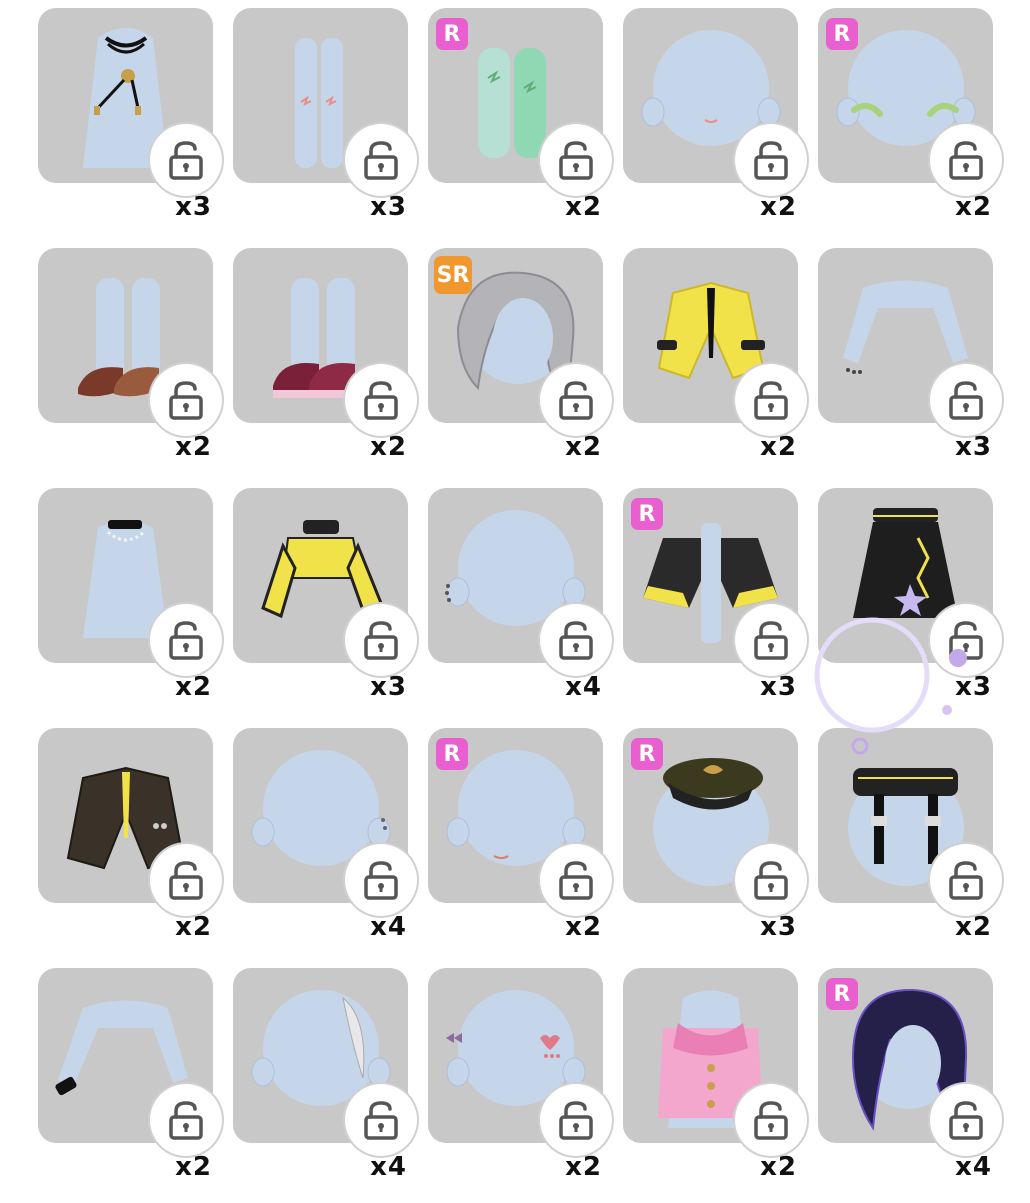  What do you see at coordinates (453, 275) in the screenshot?
I see `rarity-badge: SR` at bounding box center [453, 275].